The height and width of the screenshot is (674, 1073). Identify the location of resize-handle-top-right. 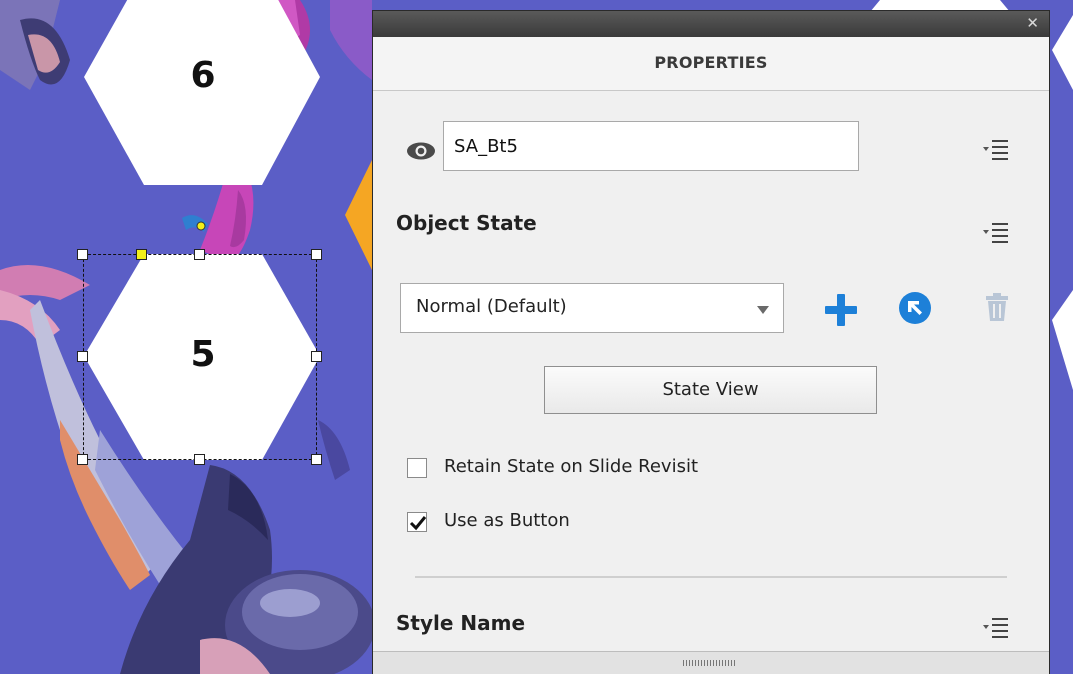
(316, 254).